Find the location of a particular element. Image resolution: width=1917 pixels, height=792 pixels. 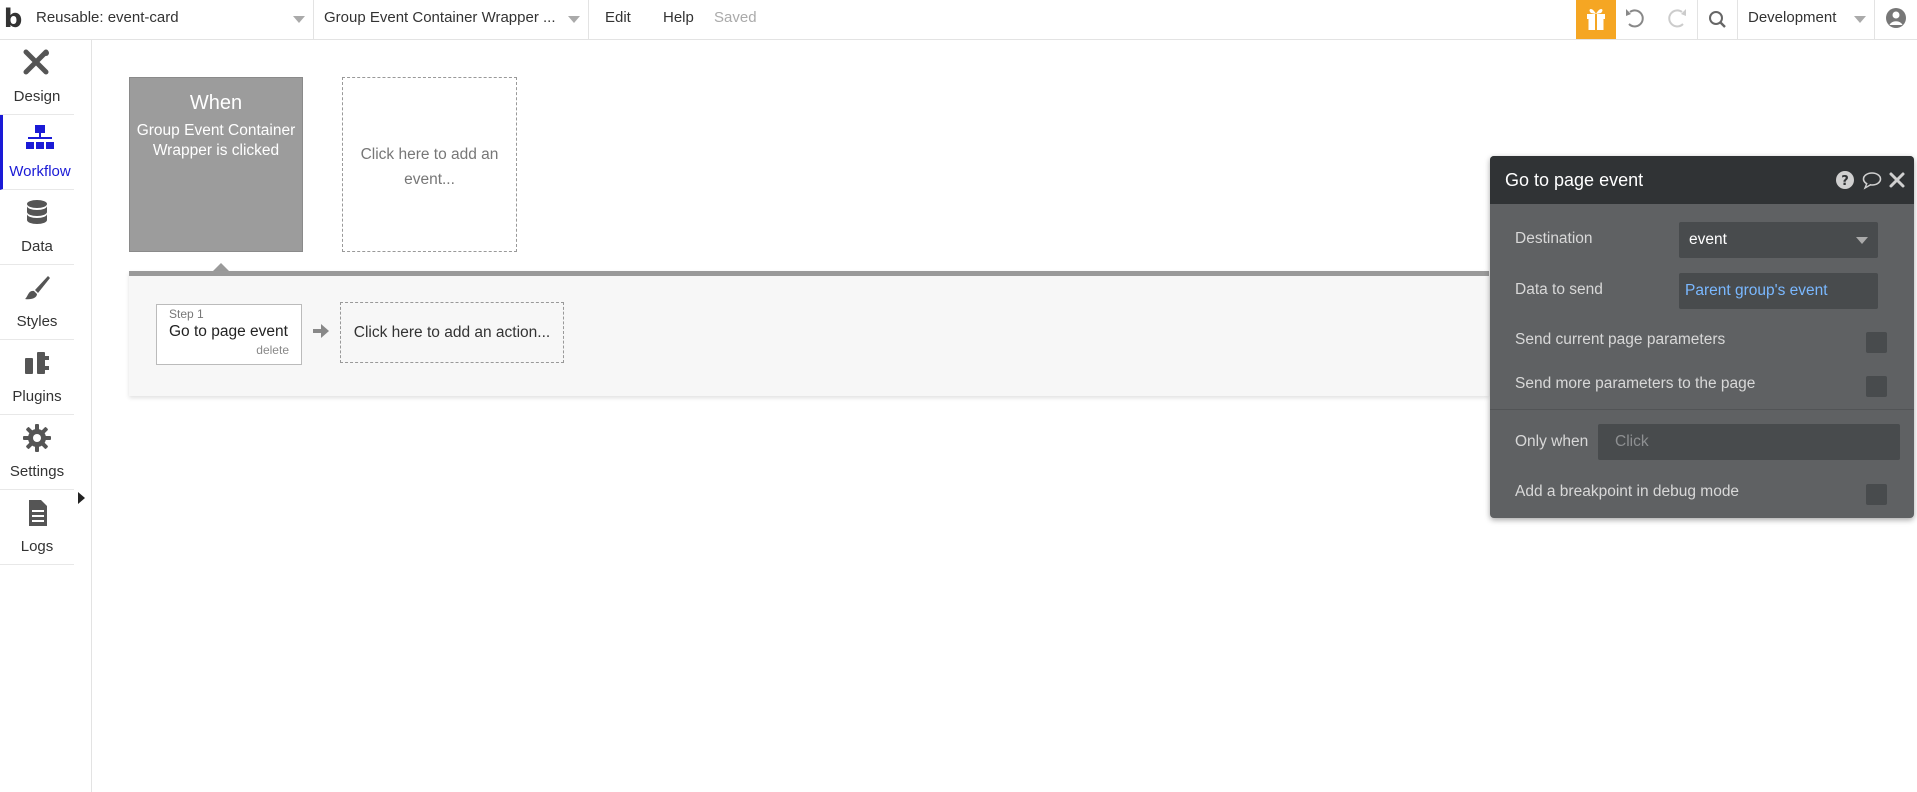

menu-help: Help is located at coordinates (678, 19).